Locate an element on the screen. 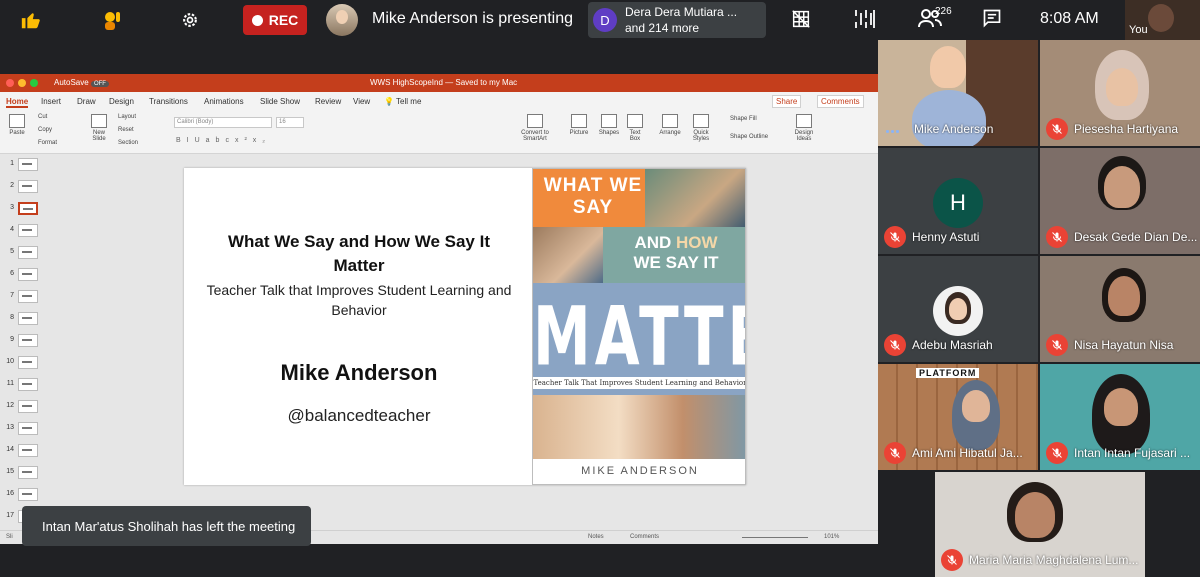 The image size is (1200, 577). slide-thumbnail: 1 is located at coordinates (25, 165).